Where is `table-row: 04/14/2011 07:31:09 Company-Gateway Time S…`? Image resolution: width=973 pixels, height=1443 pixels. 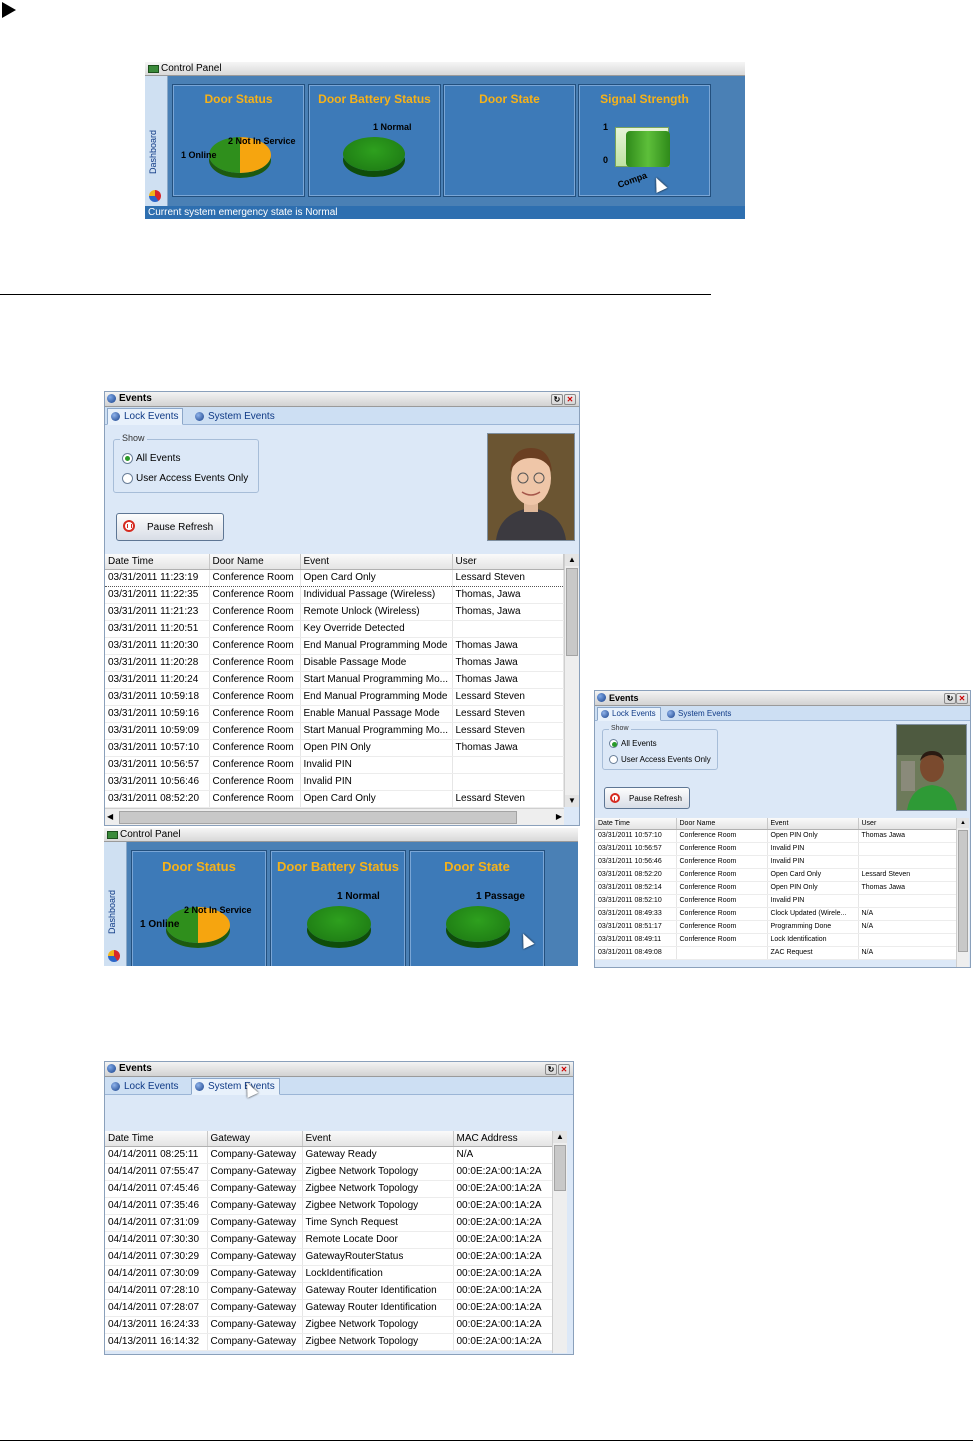 table-row: 04/14/2011 07:31:09 Company-Gateway Time S… is located at coordinates (329, 1223).